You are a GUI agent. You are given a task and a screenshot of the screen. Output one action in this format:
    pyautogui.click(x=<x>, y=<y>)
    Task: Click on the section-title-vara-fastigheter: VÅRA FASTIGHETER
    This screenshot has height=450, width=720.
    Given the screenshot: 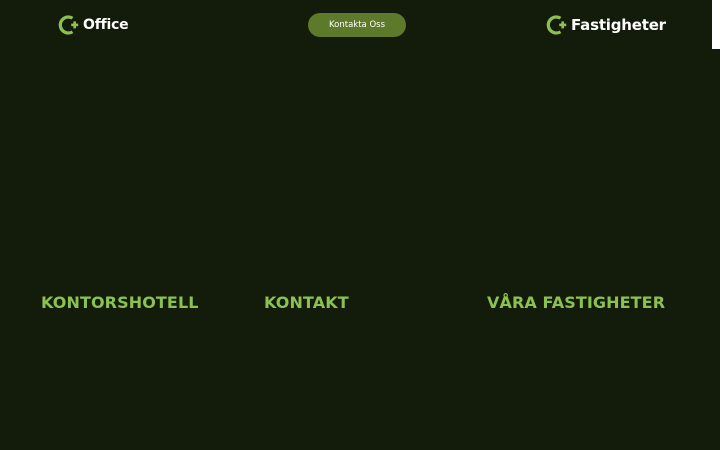 What is the action you would take?
    pyautogui.click(x=576, y=302)
    